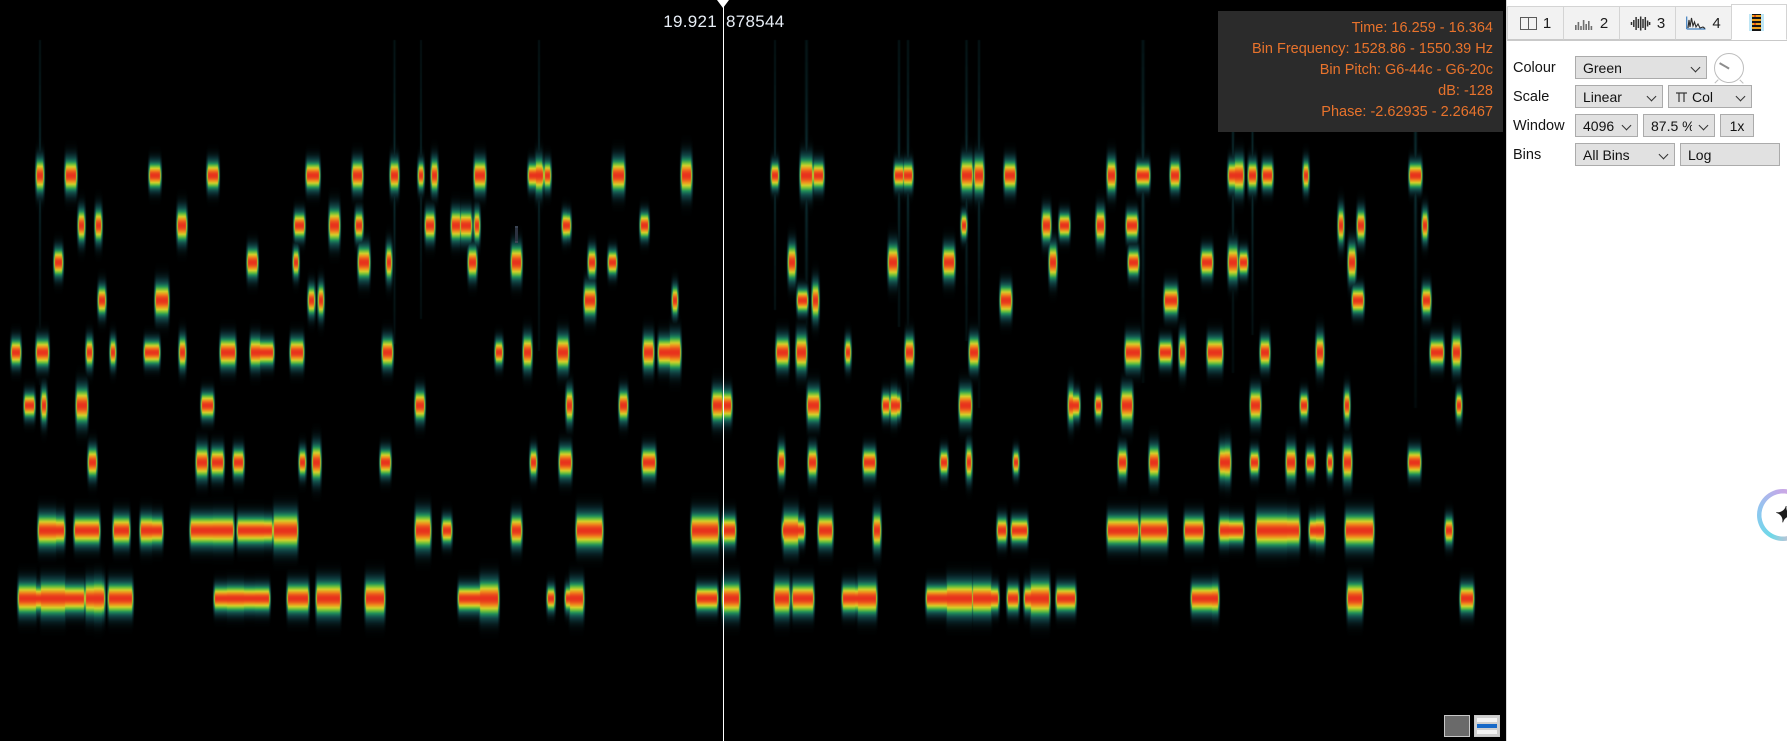  I want to click on tooltip-db: dB: -128, so click(1465, 91).